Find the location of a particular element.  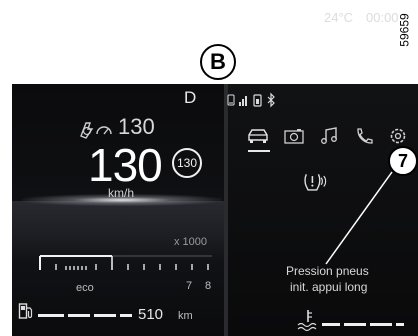

current-speed: 130 is located at coordinates (125, 165).